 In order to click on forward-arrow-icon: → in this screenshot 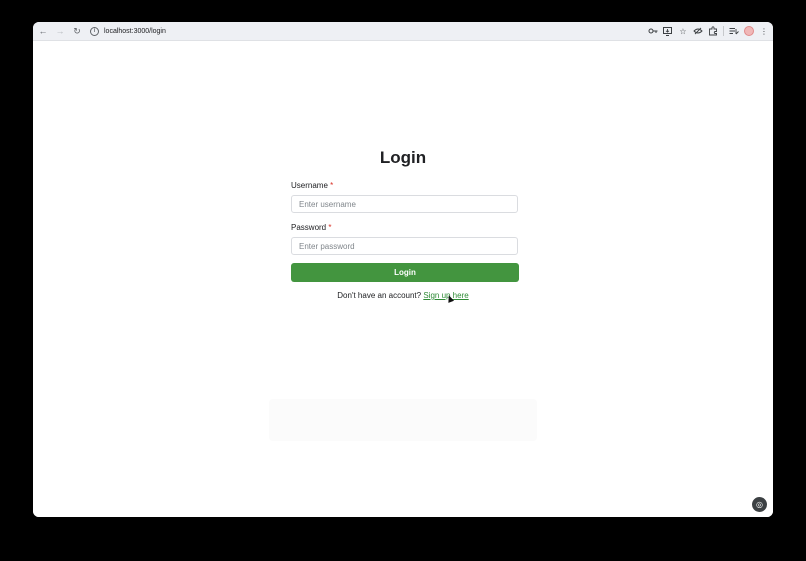, I will do `click(60, 31)`.